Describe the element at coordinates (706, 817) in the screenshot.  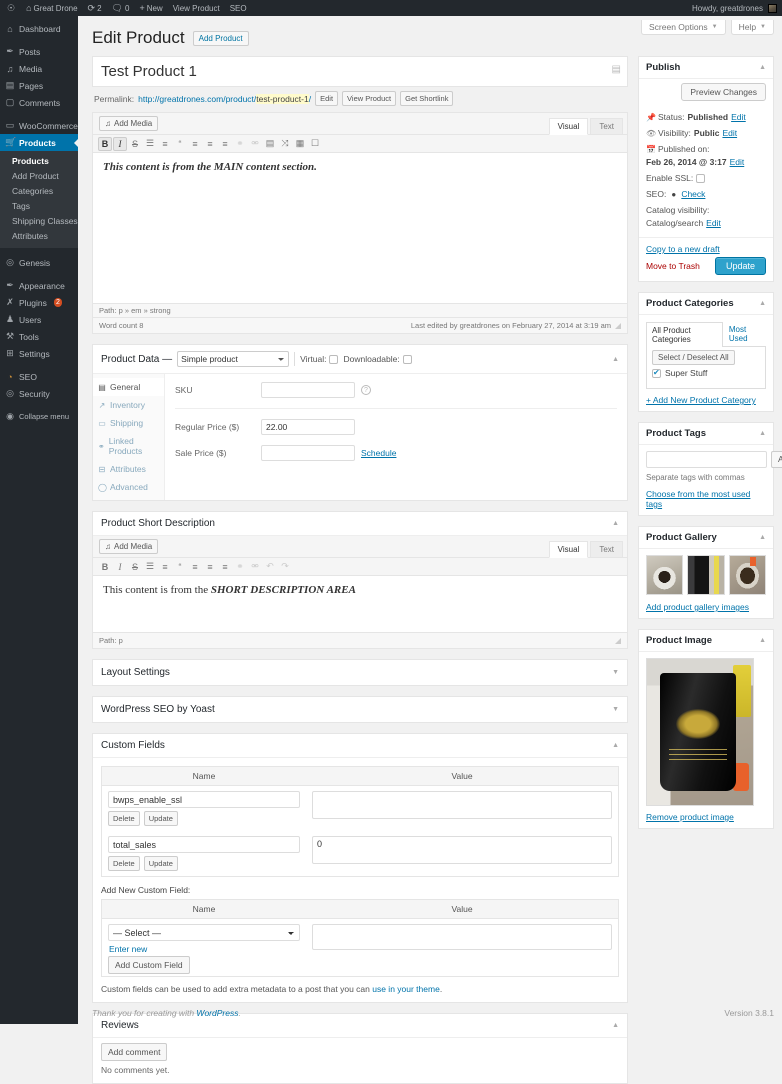
I see `remove-product-image-link: Remove product image` at that location.